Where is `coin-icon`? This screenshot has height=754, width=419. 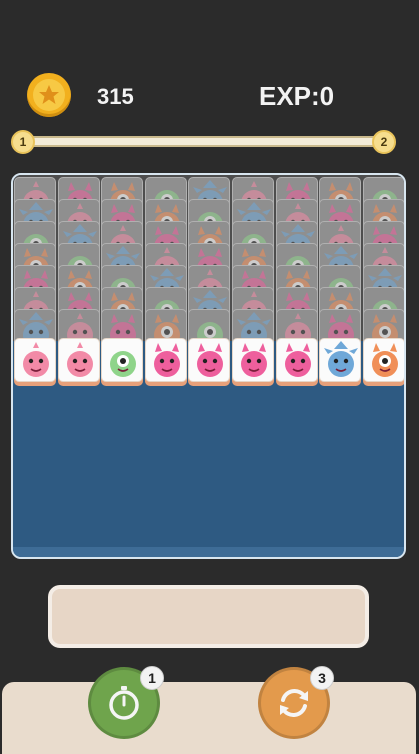
coin-icon is located at coordinates (49, 95).